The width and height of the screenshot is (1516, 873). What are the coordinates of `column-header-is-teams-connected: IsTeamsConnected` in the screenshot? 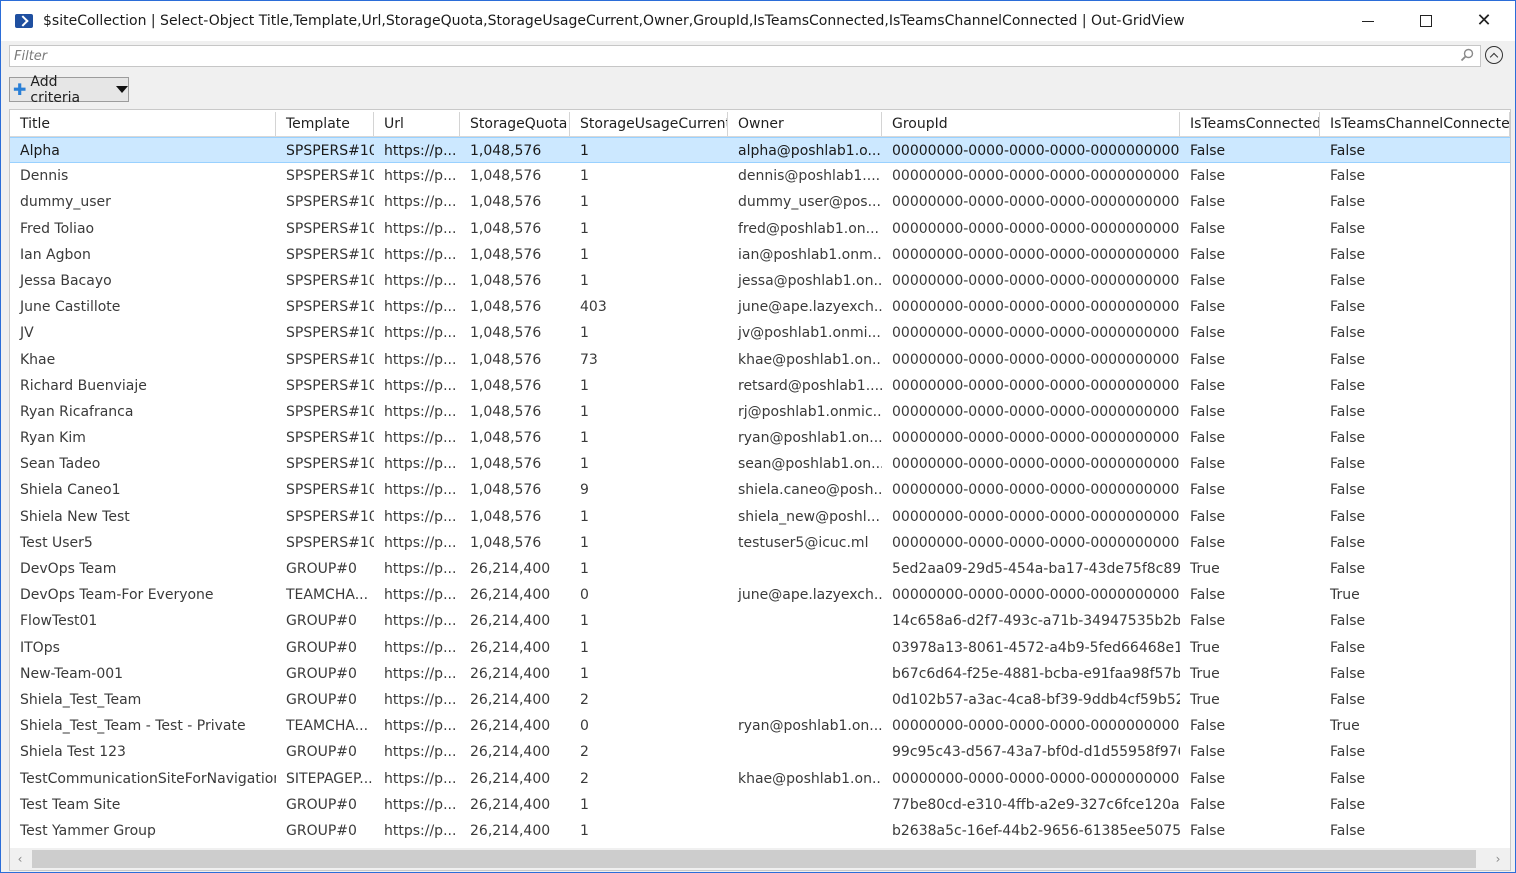 It's located at (1250, 124).